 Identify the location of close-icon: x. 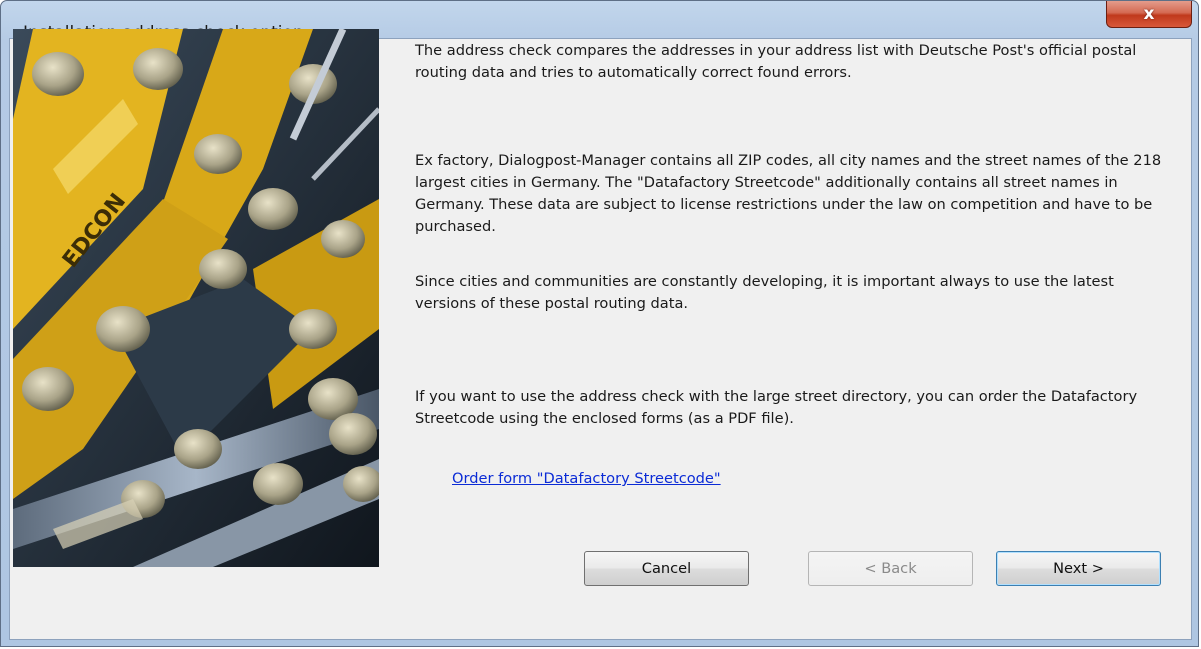
(1149, 14).